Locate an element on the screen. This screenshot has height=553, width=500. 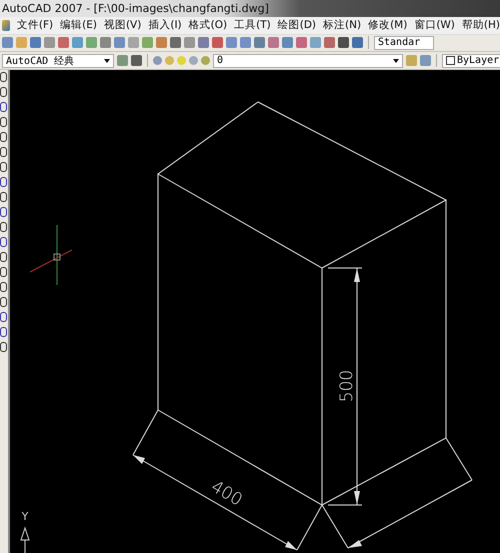
crosshair-cursor is located at coordinates (51, 255).